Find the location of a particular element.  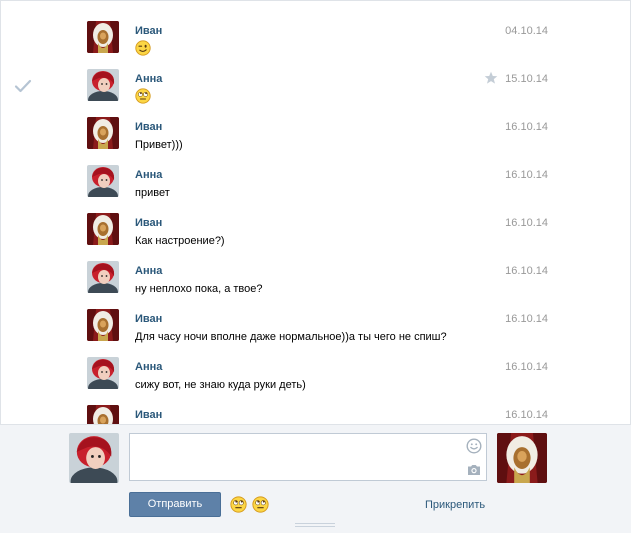

message-row: Иван 16.10.14 Как настроение?) is located at coordinates (315, 237).